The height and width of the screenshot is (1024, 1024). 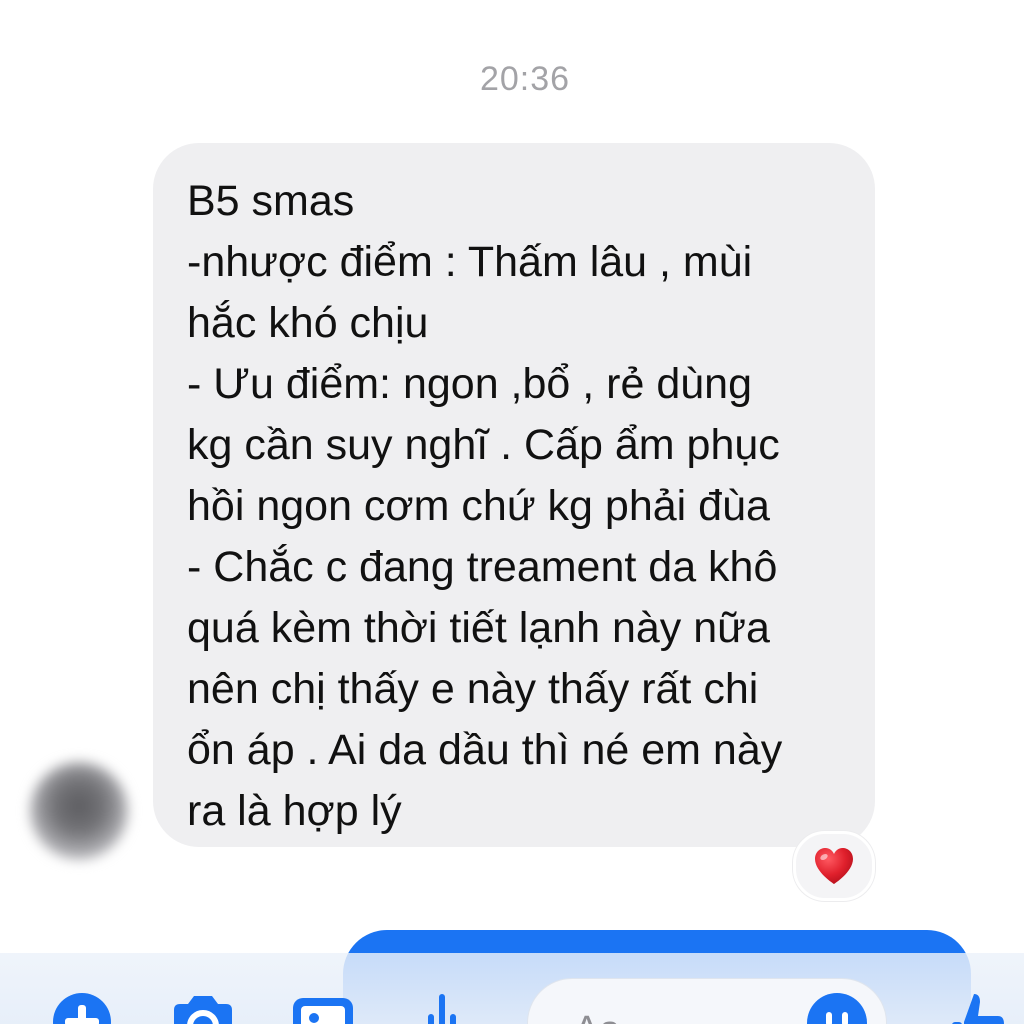 I want to click on message-input-placeholder: Aa, so click(x=597, y=1016).